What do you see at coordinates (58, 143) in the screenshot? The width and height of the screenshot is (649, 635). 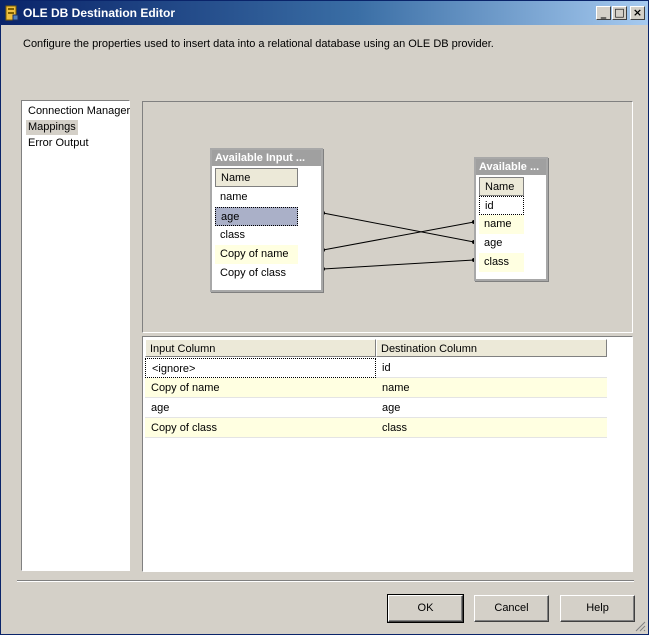 I see `sidebar-item-error-output: Error Output` at bounding box center [58, 143].